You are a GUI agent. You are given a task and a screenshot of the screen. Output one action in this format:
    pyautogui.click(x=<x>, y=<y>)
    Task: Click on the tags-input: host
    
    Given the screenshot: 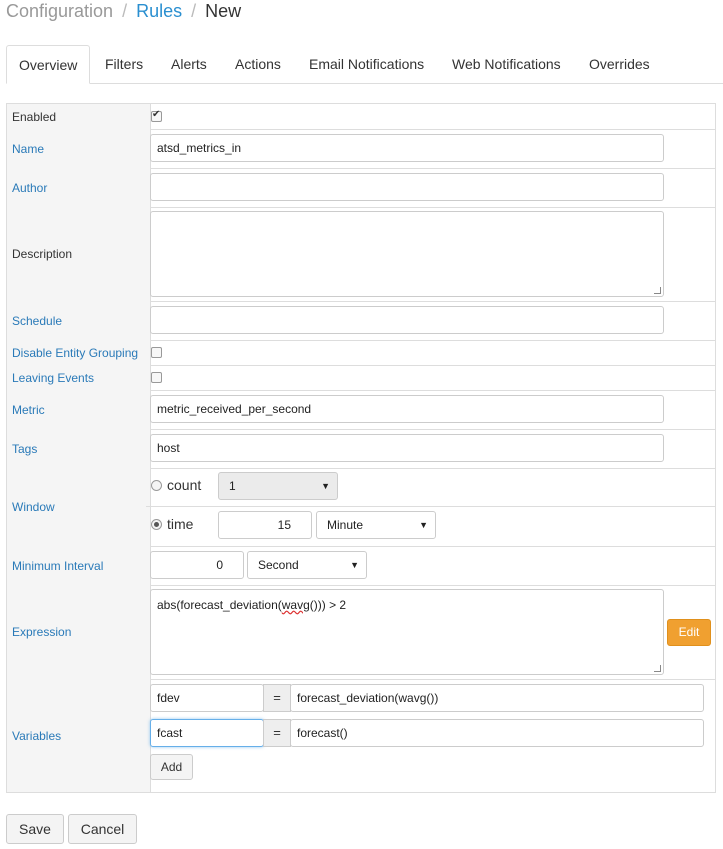 What is the action you would take?
    pyautogui.click(x=407, y=448)
    